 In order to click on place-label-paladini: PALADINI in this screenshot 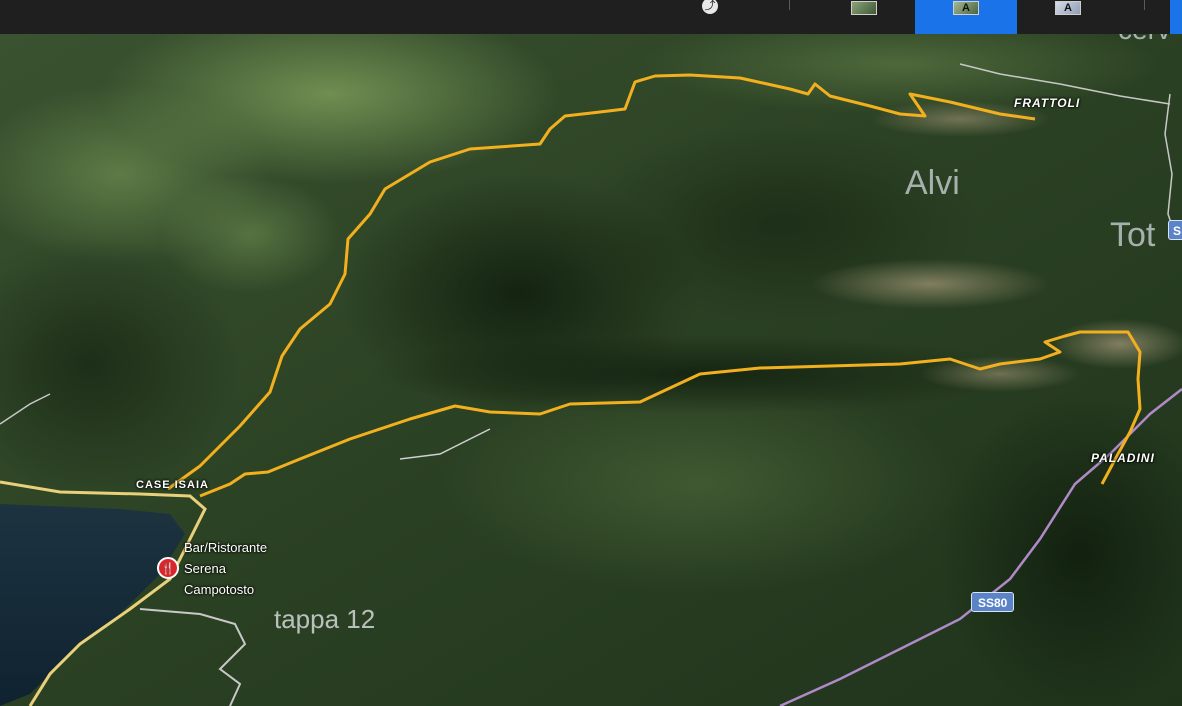, I will do `click(1123, 458)`.